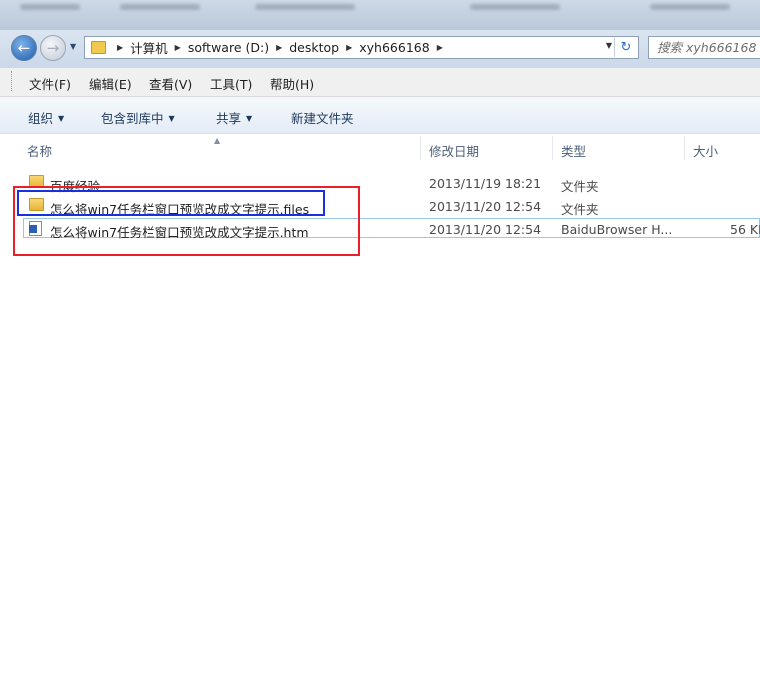 This screenshot has height=675, width=760. Describe the element at coordinates (704, 47) in the screenshot. I see `search-input: 搜索 xyh666168` at that location.